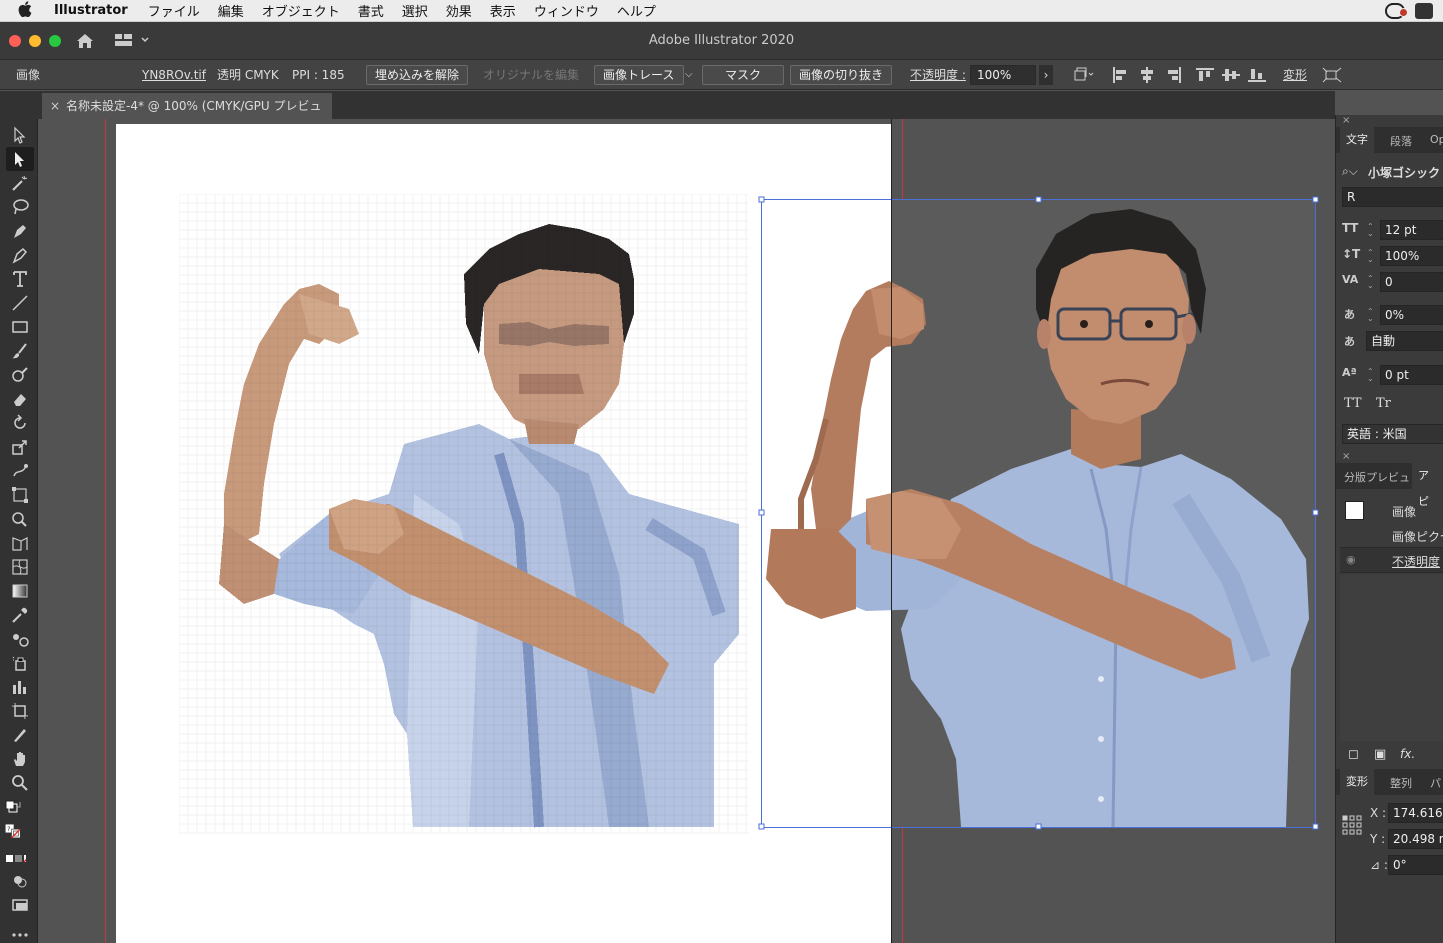 This screenshot has height=943, width=1443. I want to click on align-right-icon, so click(1173, 77).